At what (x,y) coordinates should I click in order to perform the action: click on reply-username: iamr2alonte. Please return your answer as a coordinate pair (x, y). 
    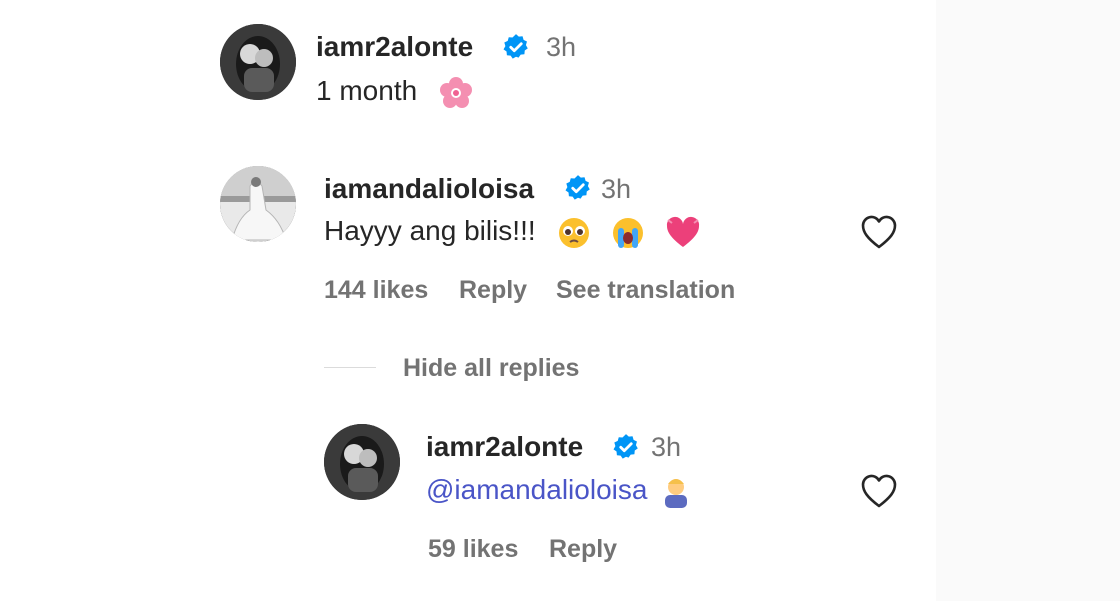
    Looking at the image, I should click on (504, 447).